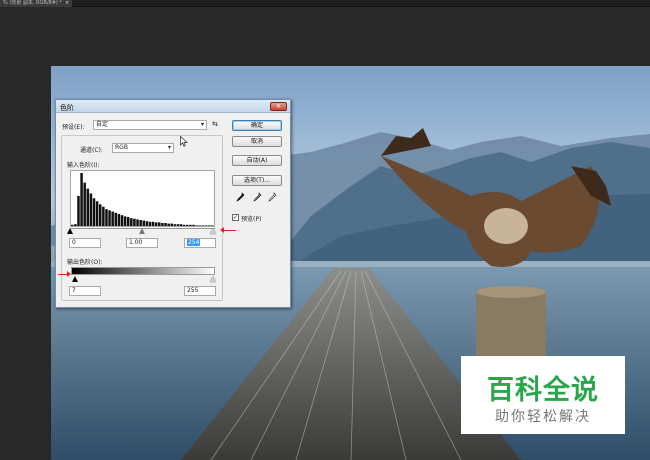  Describe the element at coordinates (257, 160) in the screenshot. I see `auto-button: 自动(A)` at that location.